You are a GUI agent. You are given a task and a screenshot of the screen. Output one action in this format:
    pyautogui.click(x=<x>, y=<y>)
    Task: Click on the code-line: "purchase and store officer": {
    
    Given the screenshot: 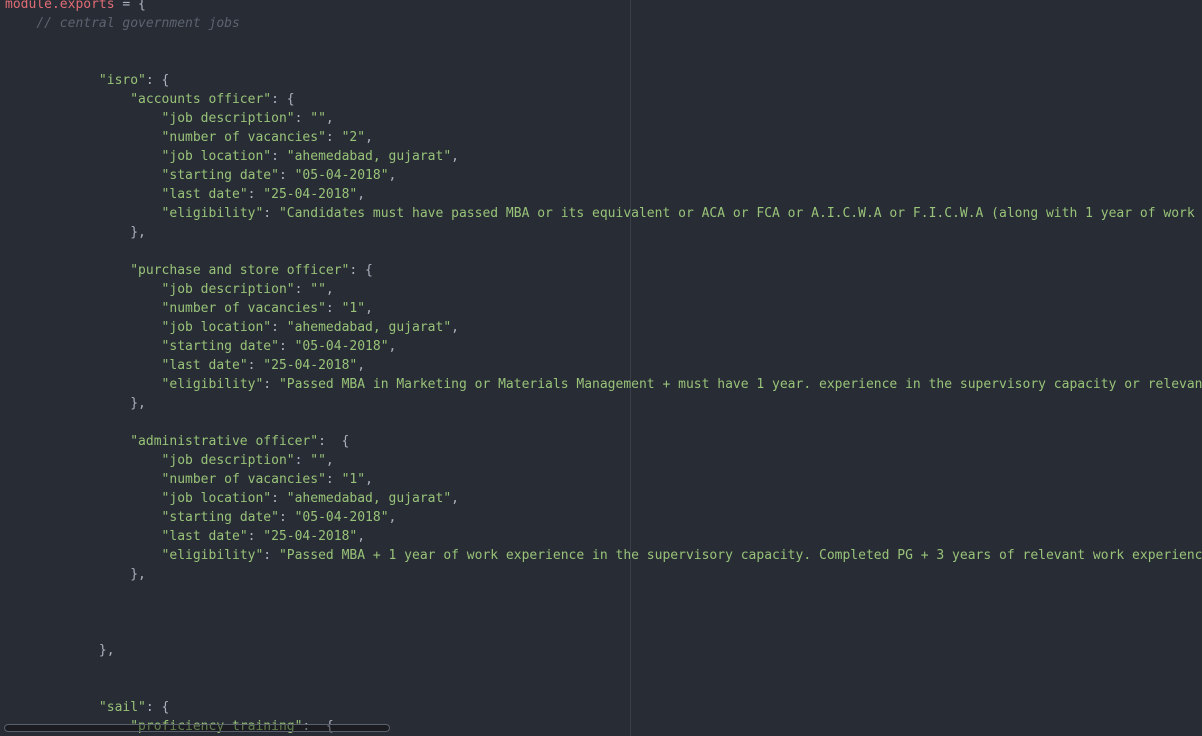 What is the action you would take?
    pyautogui.click(x=603, y=270)
    